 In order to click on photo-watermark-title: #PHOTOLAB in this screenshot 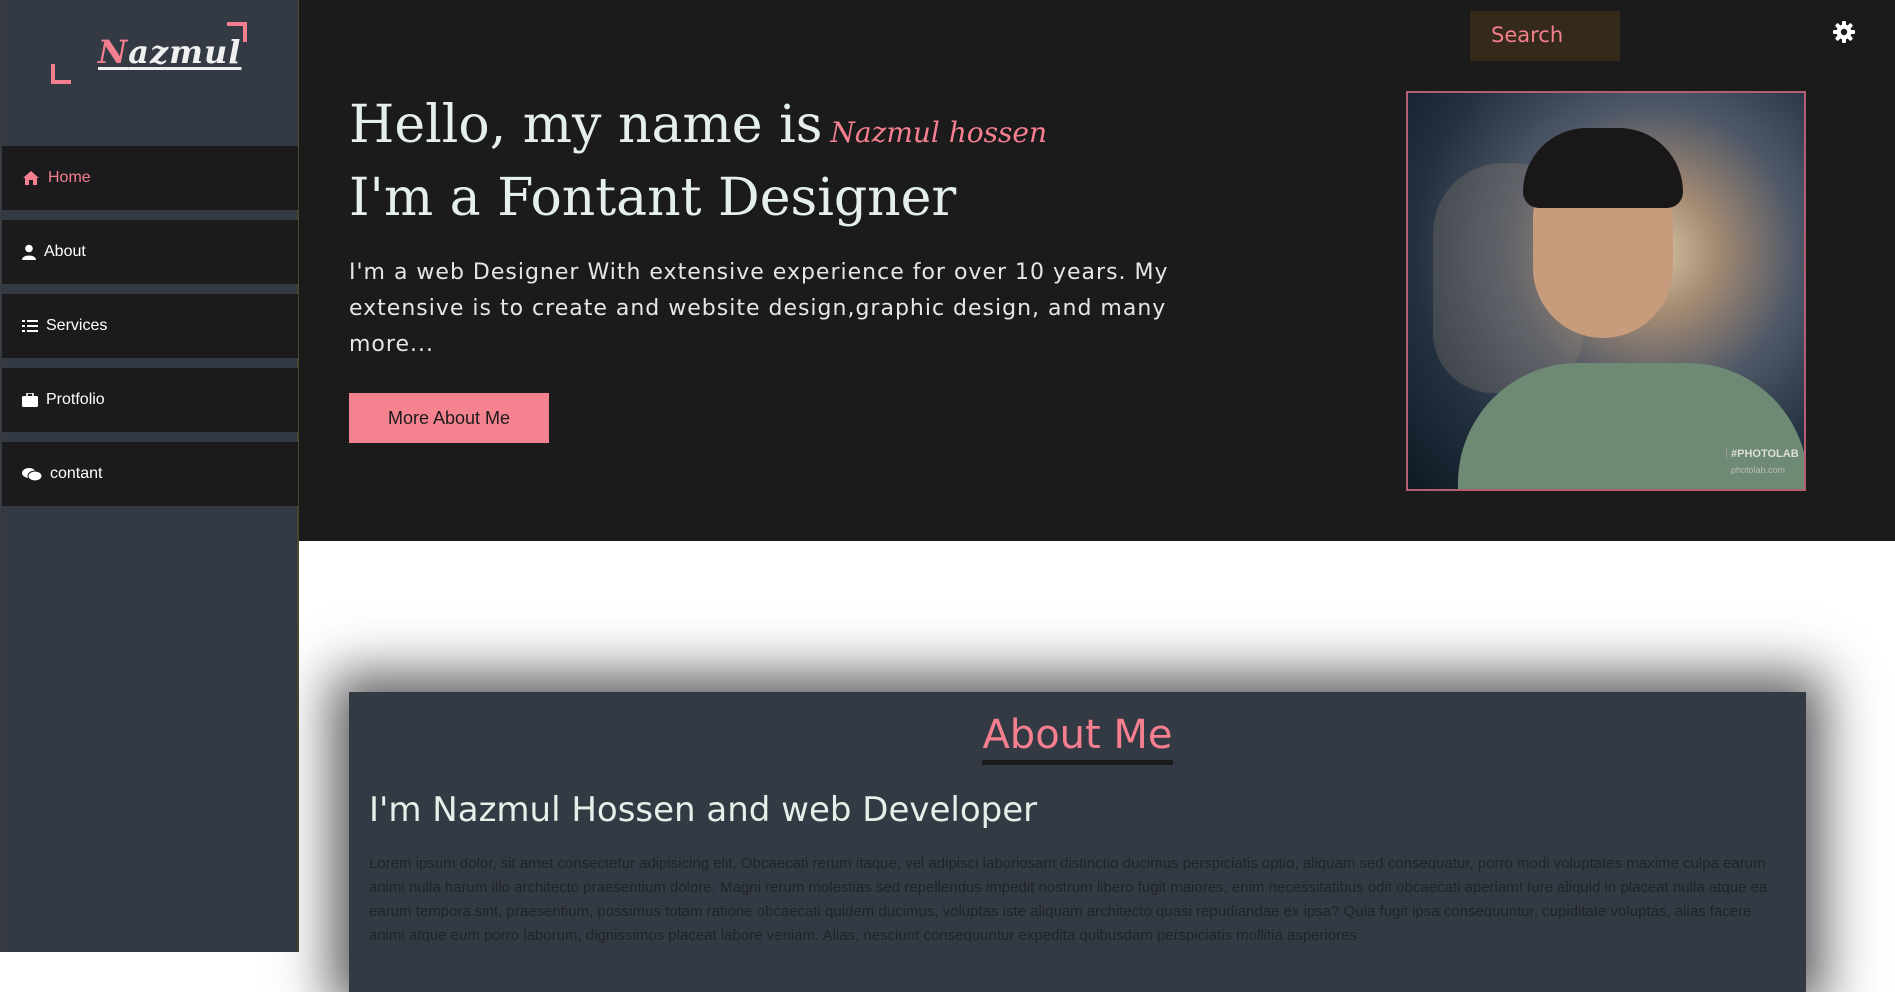, I will do `click(1762, 454)`.